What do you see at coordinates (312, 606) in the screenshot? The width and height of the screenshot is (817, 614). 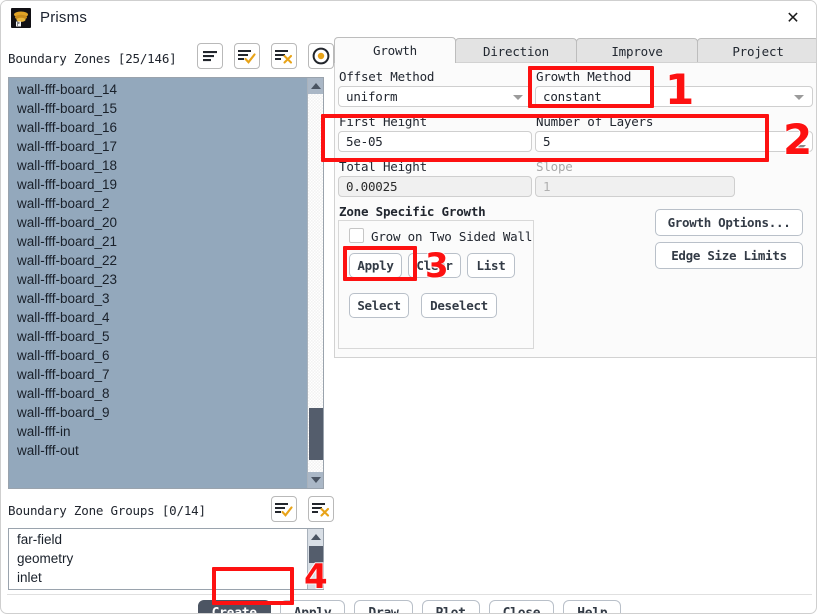 I see `apply-button: Apply` at bounding box center [312, 606].